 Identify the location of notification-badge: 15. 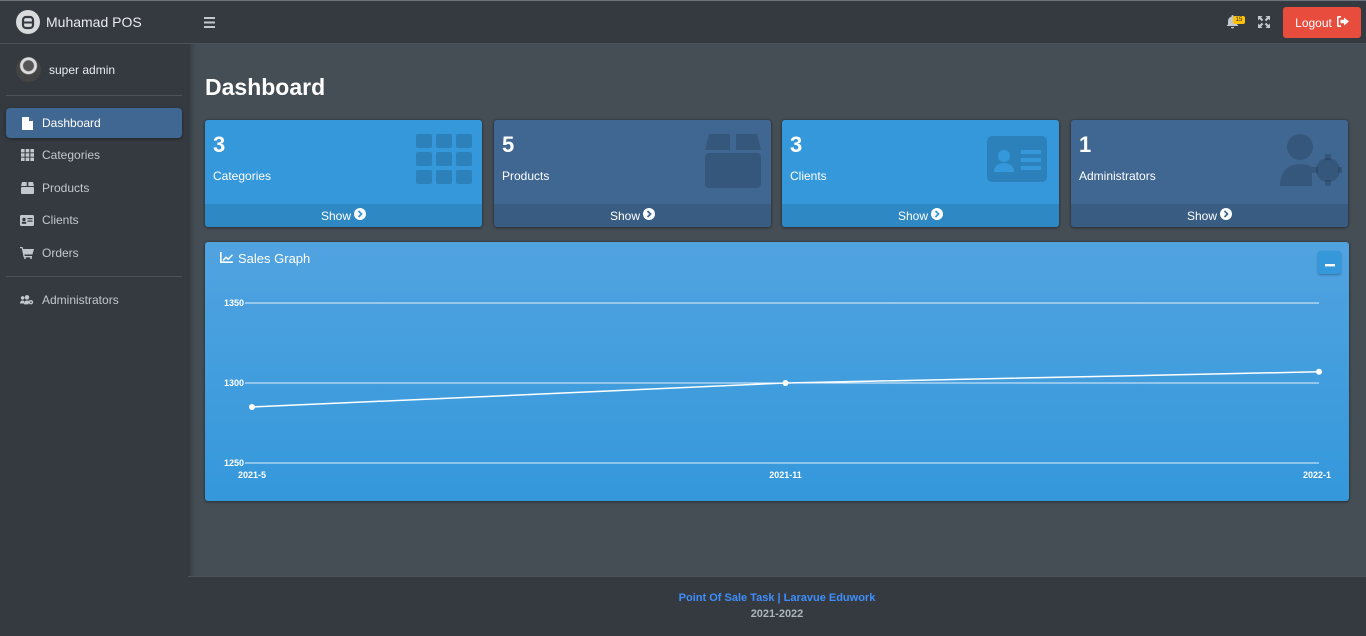
(1239, 20).